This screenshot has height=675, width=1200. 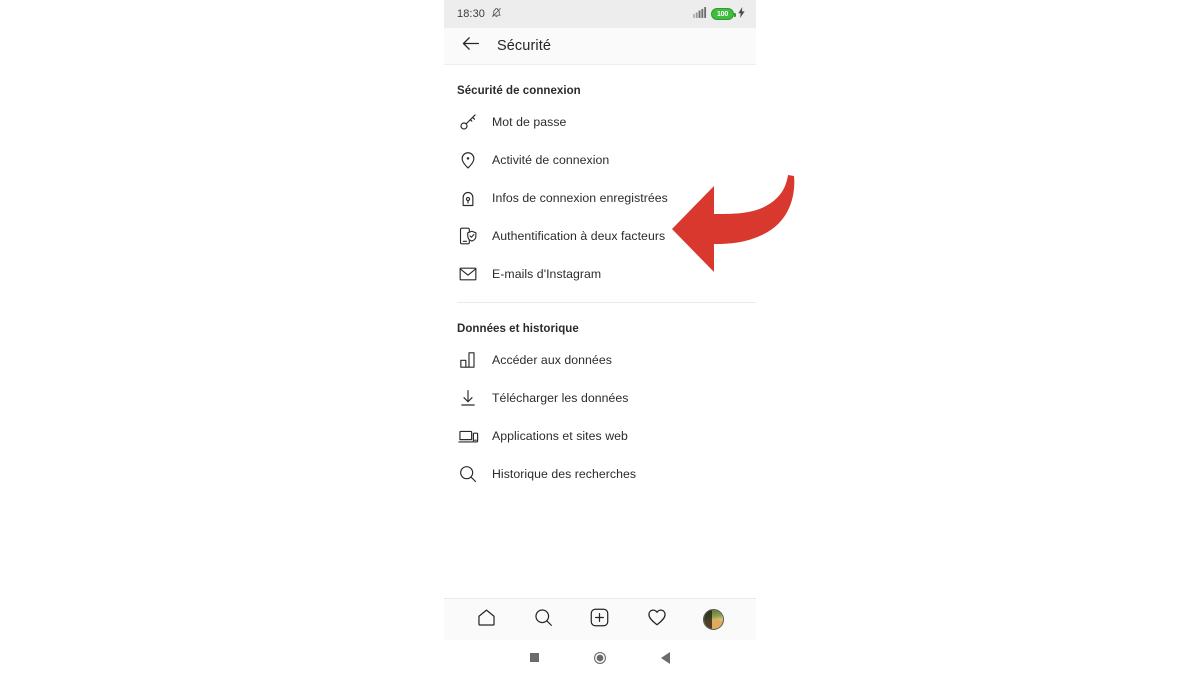 What do you see at coordinates (518, 329) in the screenshot?
I see `section-title-data-history: Données et historique` at bounding box center [518, 329].